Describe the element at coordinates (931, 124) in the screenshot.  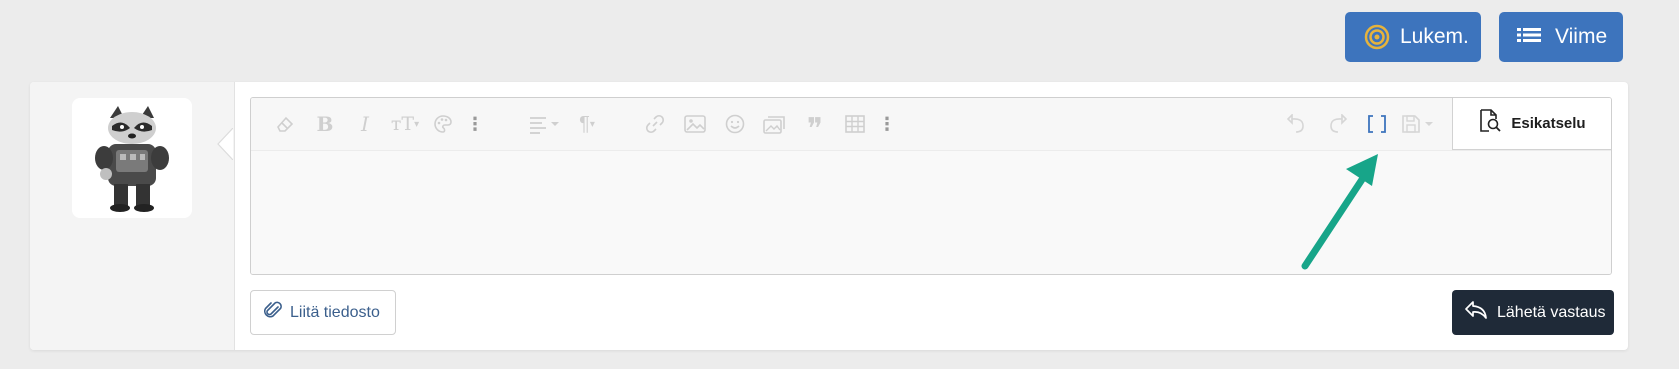
I see `editor-toolbar: B I тТ ▾ ⋮ ¶ ▾ ❞ ⋮ Esikatselu` at that location.